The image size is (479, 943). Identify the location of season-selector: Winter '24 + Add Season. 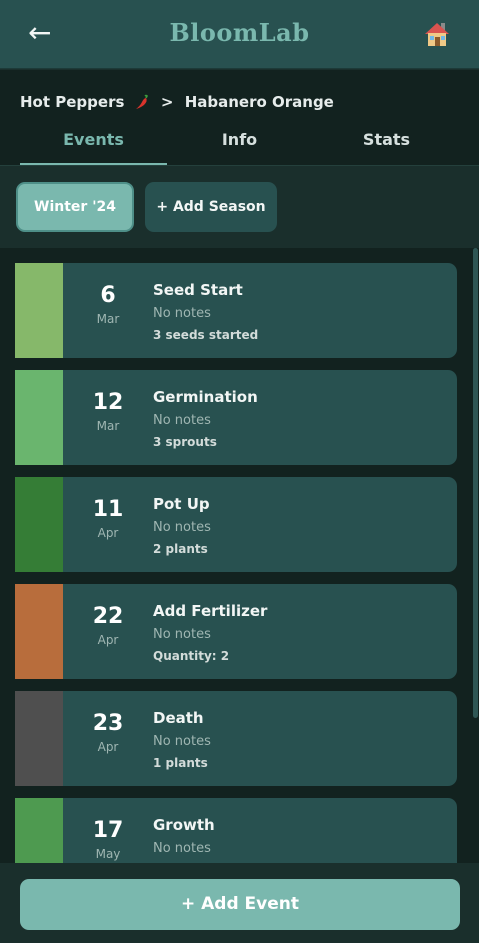
(239, 207).